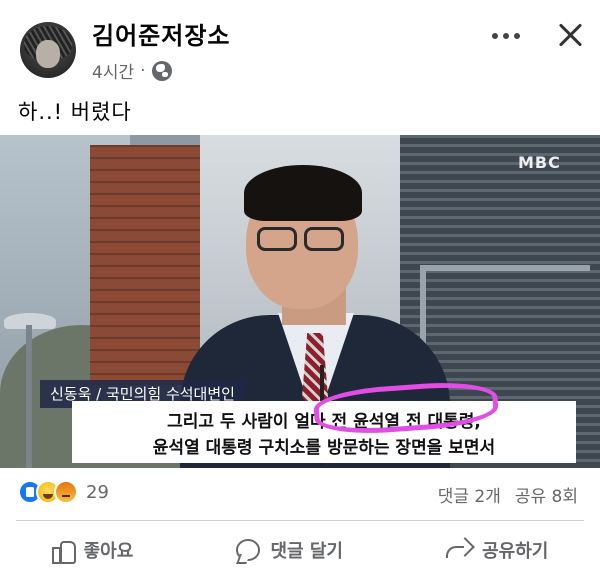  Describe the element at coordinates (29, 396) in the screenshot. I see `image-lamp-pole` at that location.